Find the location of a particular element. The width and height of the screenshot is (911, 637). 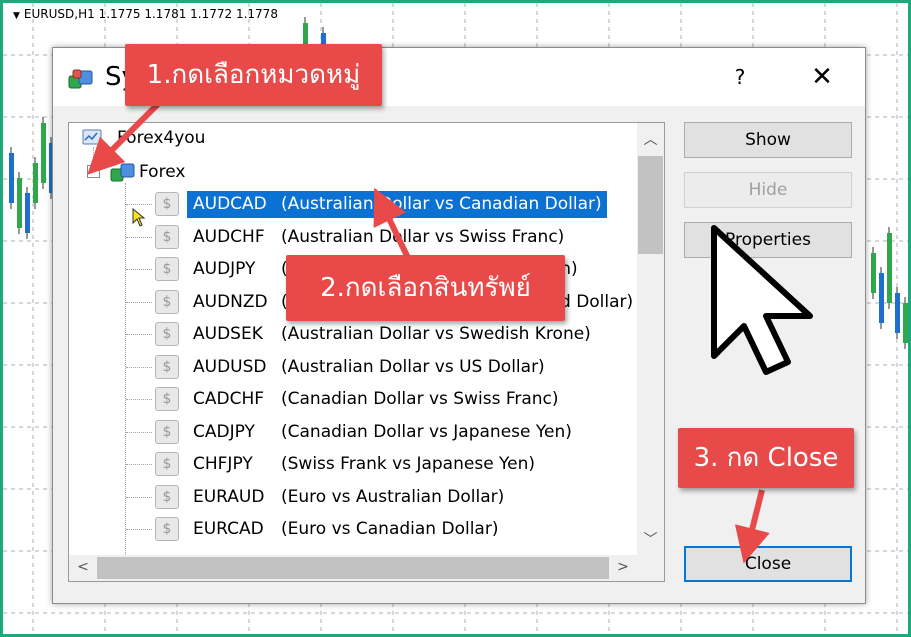

server-icon is located at coordinates (92, 137).